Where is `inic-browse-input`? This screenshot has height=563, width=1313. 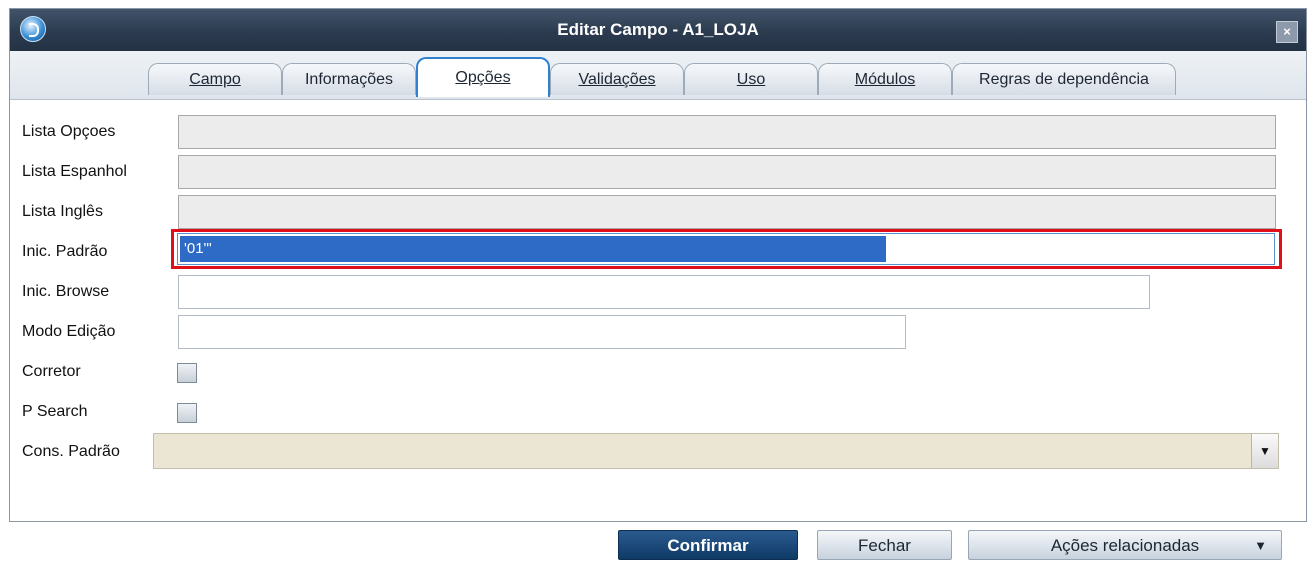 inic-browse-input is located at coordinates (664, 292).